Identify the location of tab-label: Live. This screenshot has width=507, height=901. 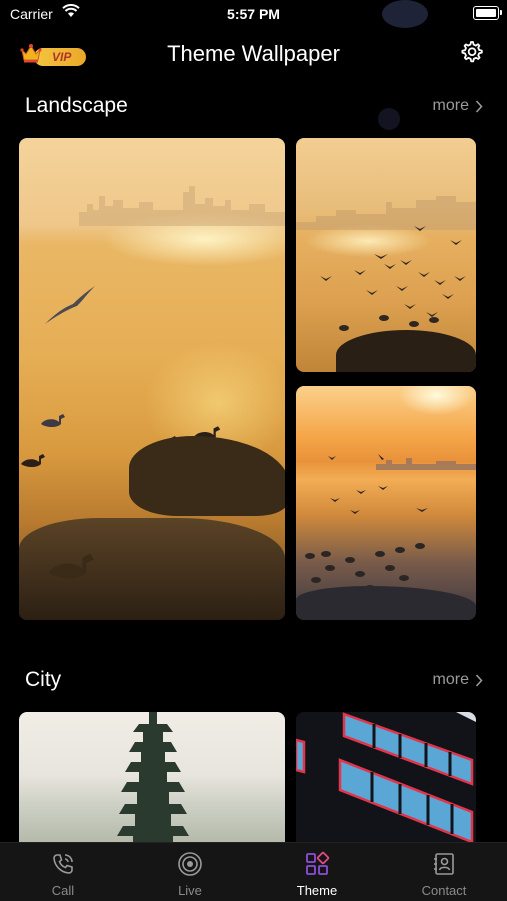
(190, 890).